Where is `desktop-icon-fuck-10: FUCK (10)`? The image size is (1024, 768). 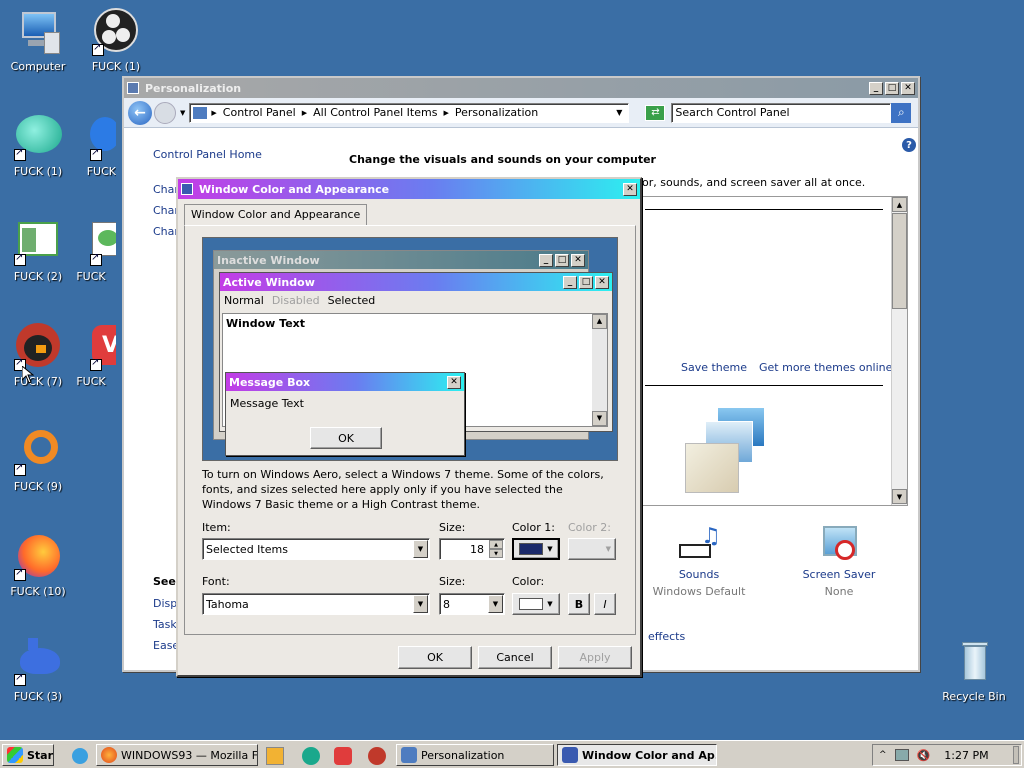
desktop-icon-fuck-10: FUCK (10) is located at coordinates (38, 565).